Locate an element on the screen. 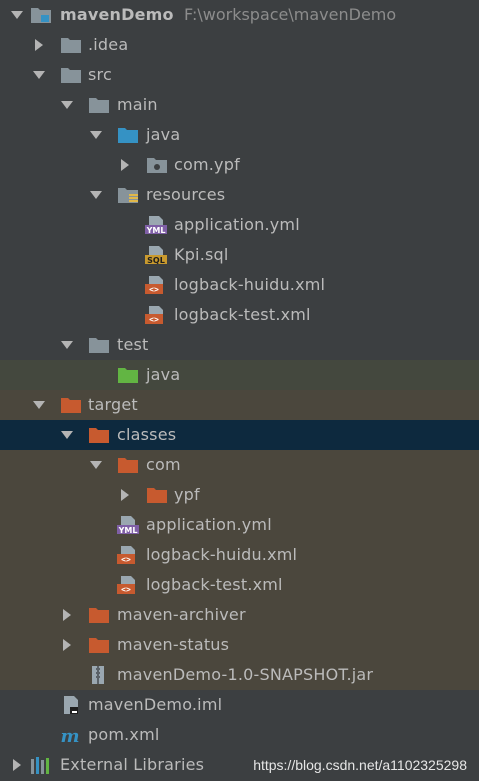 Image resolution: width=479 pixels, height=781 pixels. tree-row-classes-logback-test: <> logback-test.xml is located at coordinates (239, 585).